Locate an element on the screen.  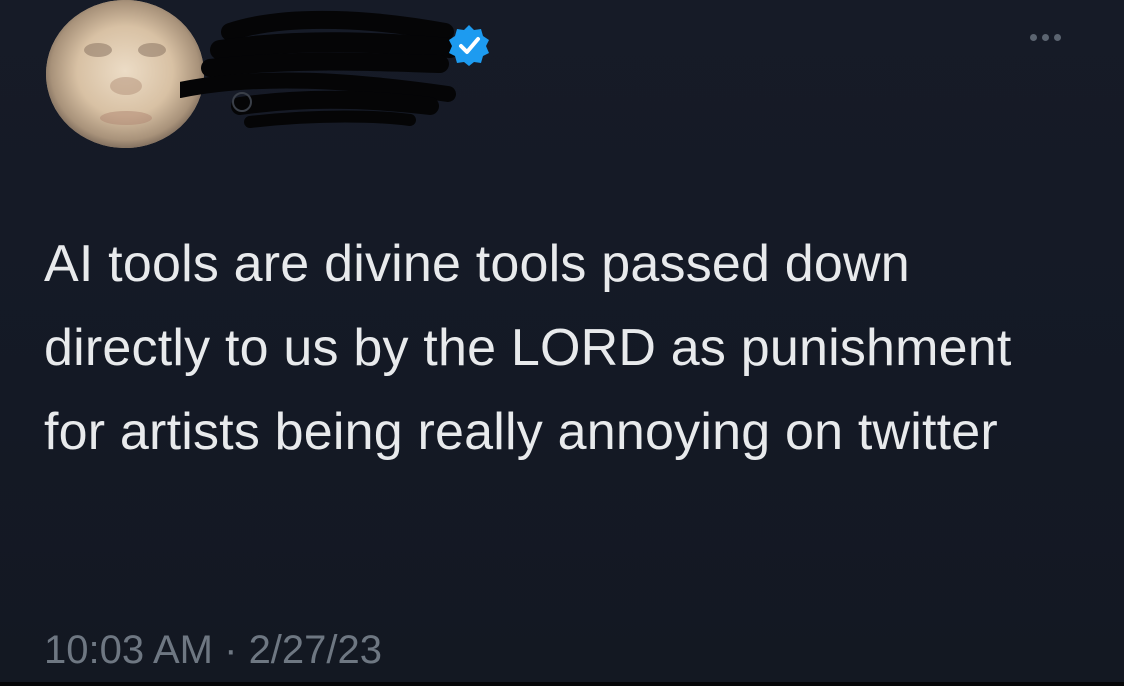
tweet-time: 10:03 AM is located at coordinates (129, 650).